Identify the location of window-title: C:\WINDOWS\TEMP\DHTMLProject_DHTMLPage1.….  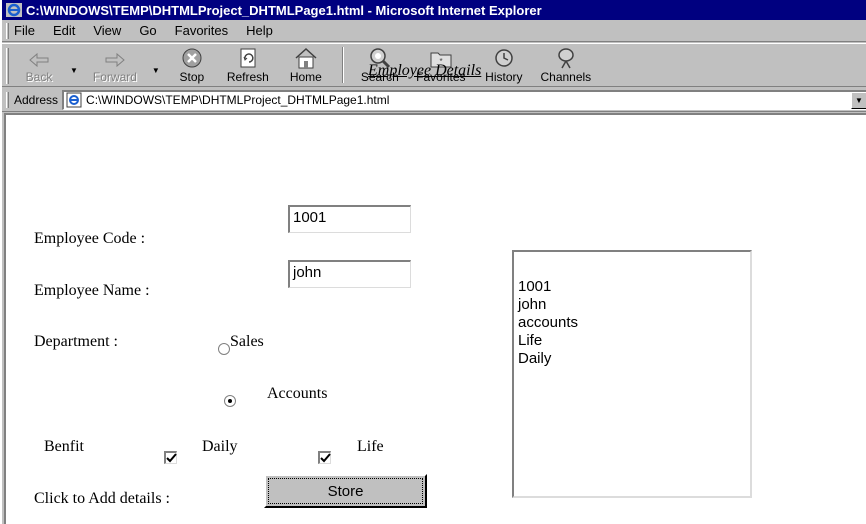
(284, 10).